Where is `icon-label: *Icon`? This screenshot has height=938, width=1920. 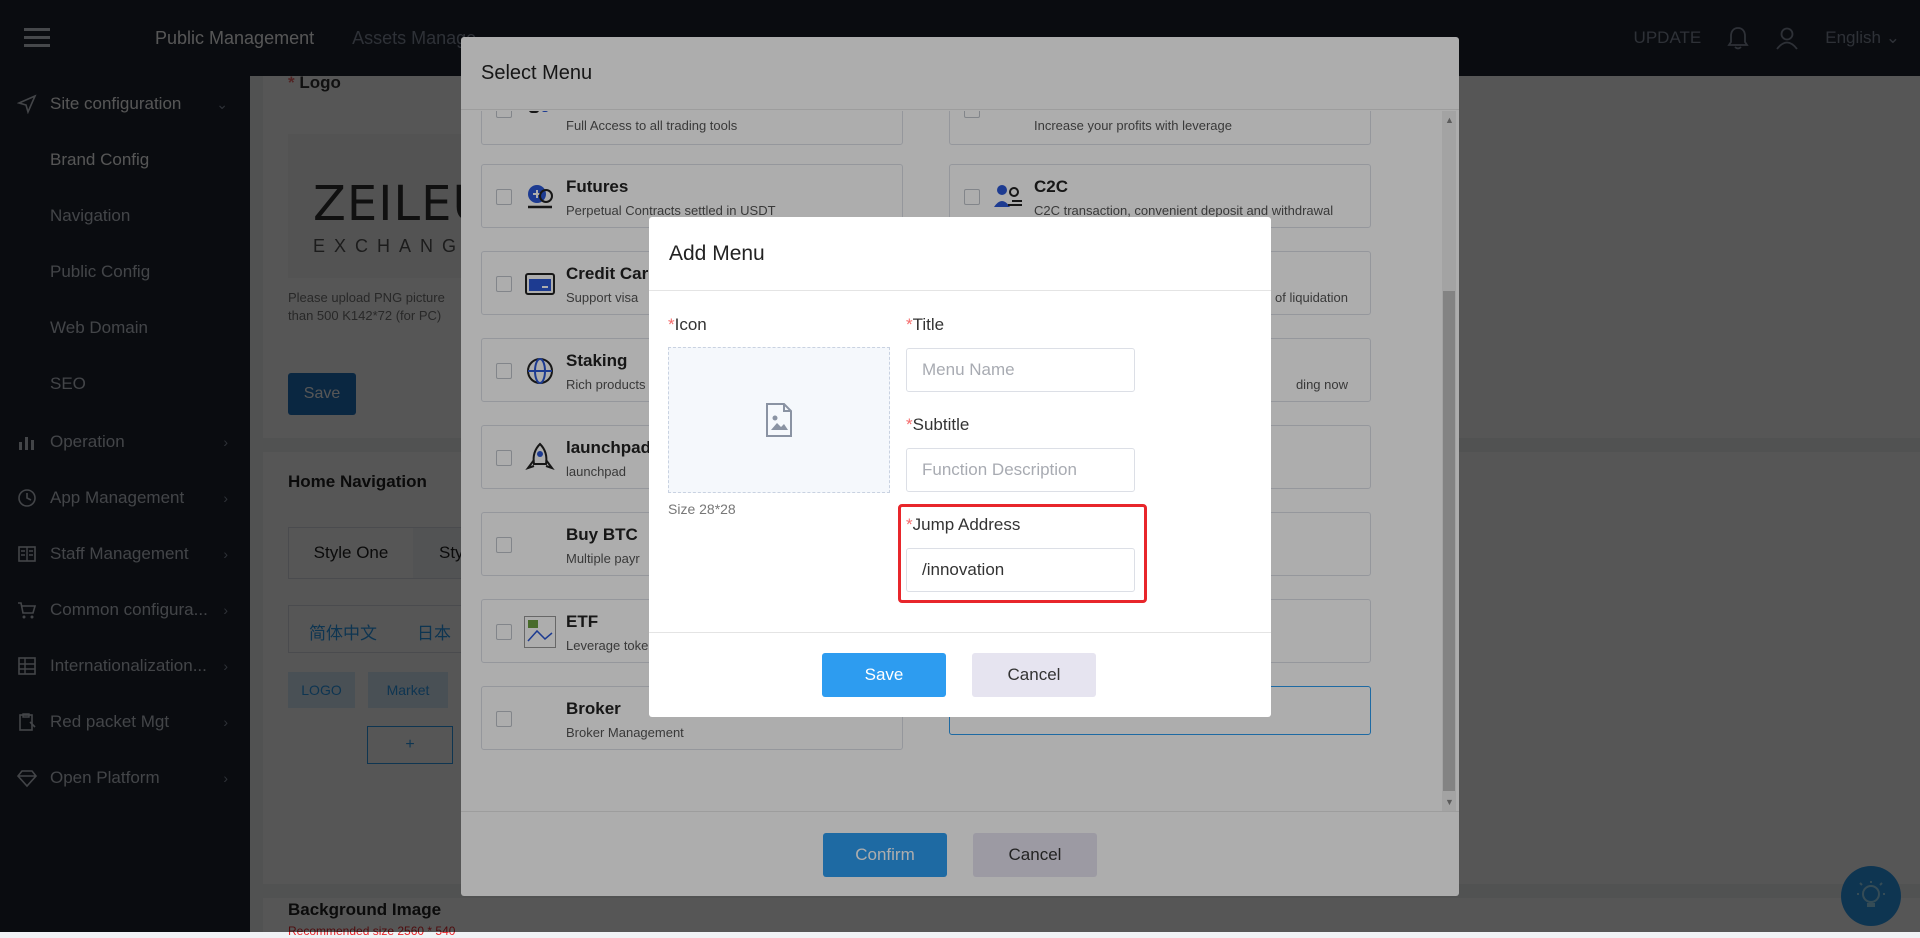
icon-label: *Icon is located at coordinates (687, 324).